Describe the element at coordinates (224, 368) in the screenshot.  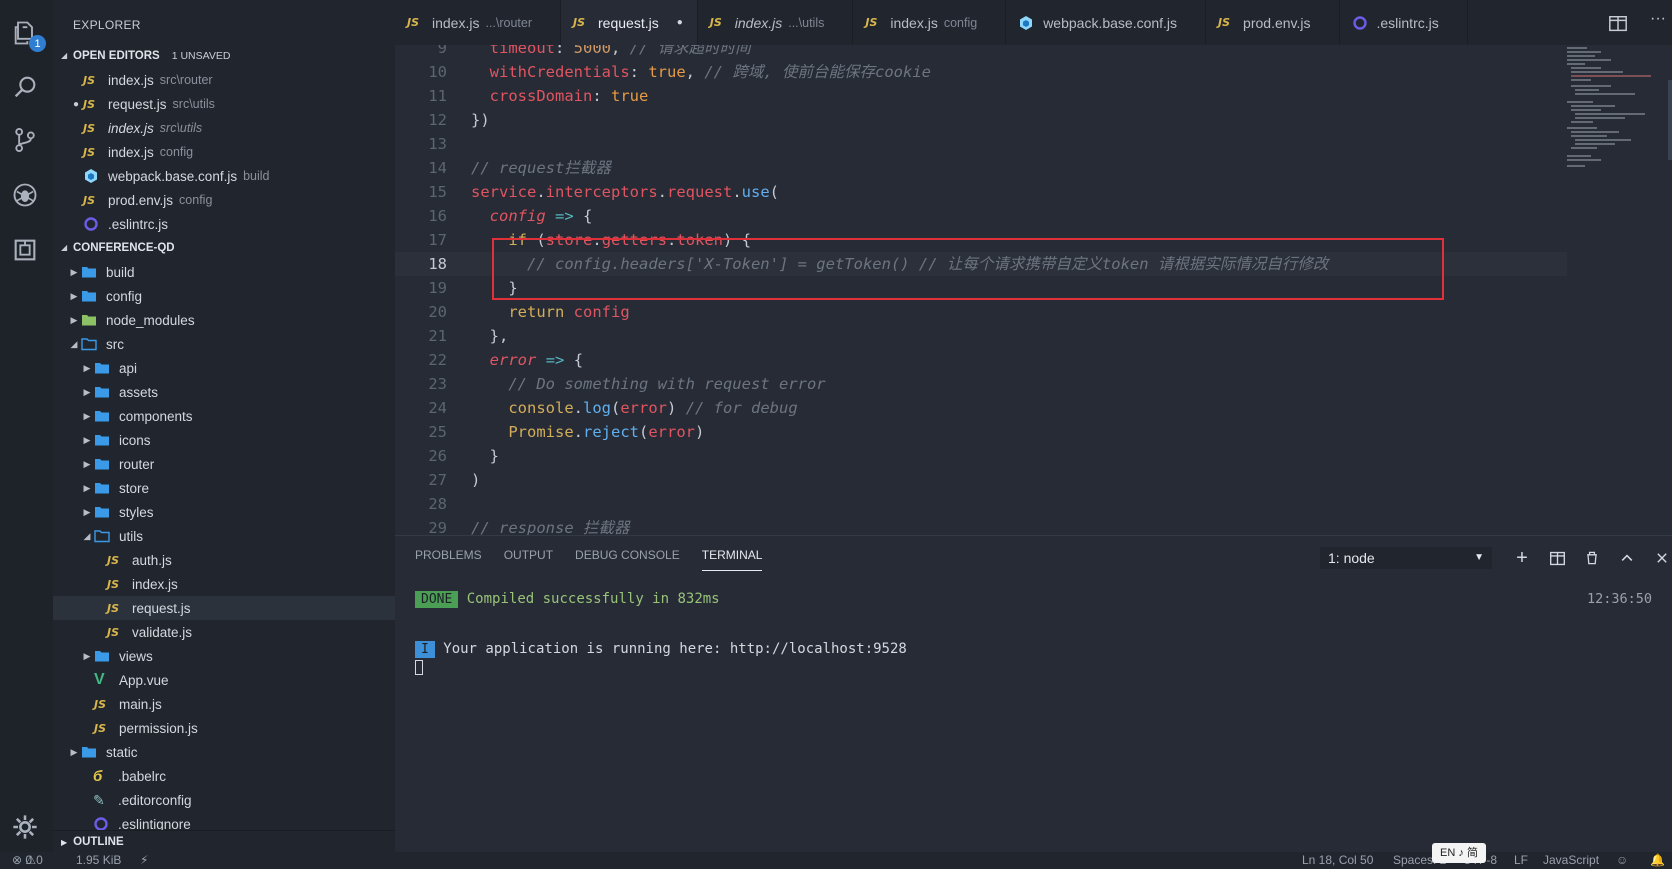
I see `tree-item-api: ▶ api` at that location.